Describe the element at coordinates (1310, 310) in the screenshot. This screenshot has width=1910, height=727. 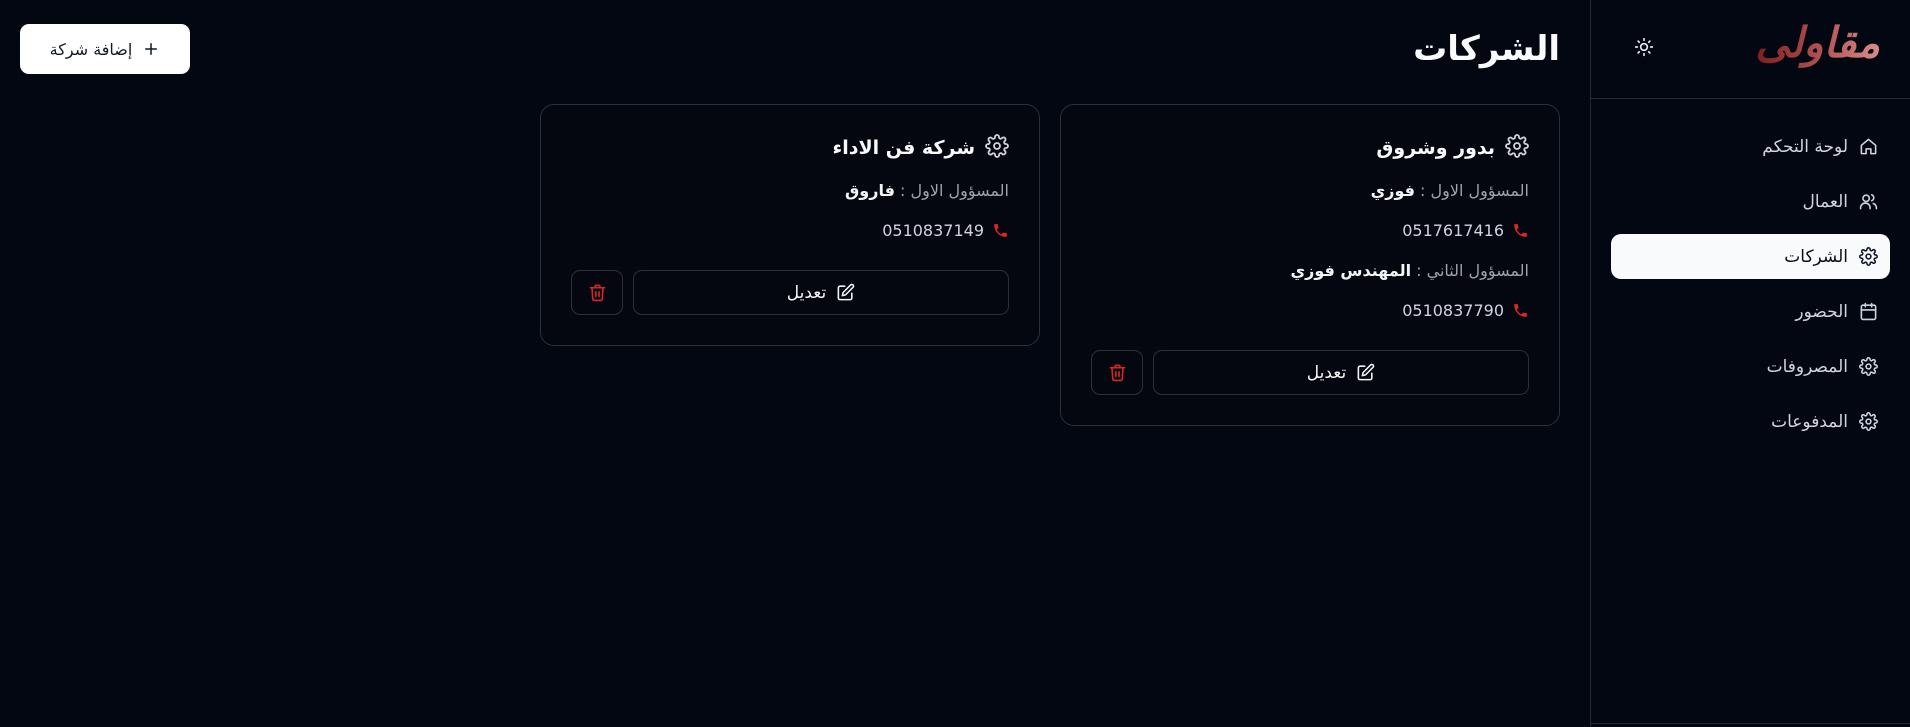
I see `secondary-phone: 0510837790` at that location.